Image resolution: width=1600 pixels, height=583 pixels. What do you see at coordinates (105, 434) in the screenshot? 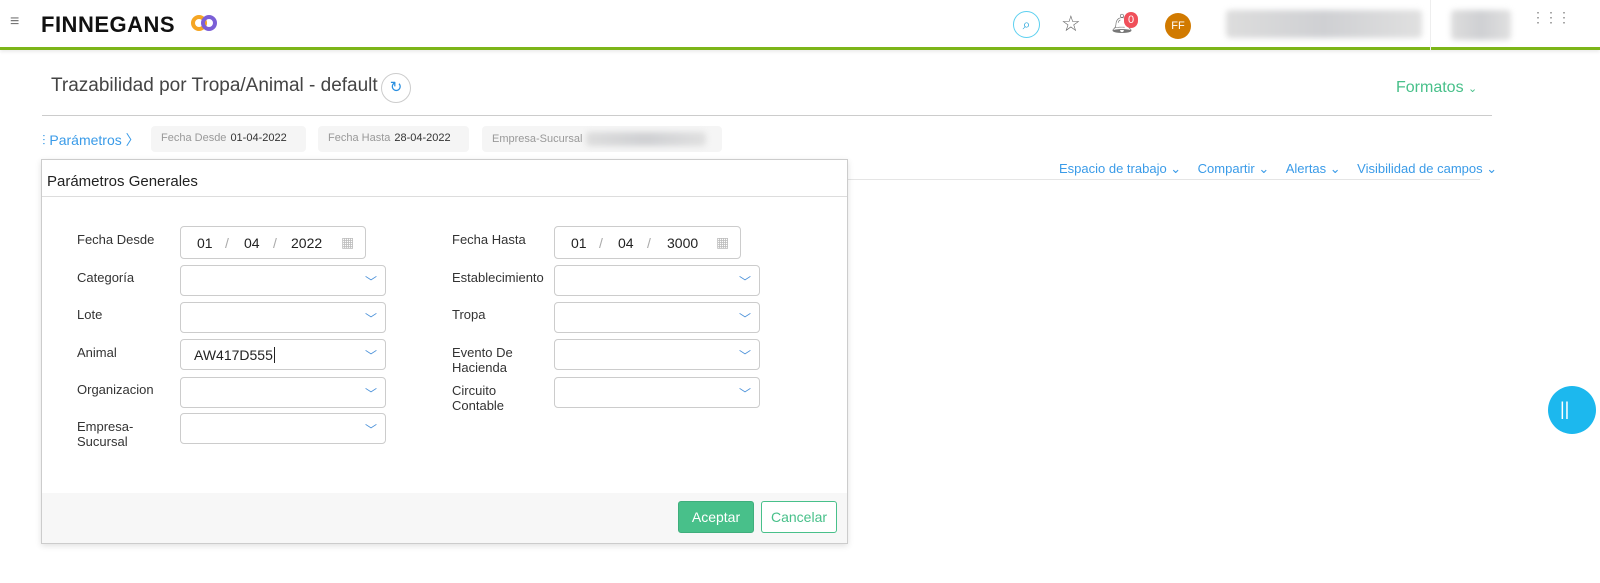
I see `empresa-sucursal-label: Empresa-Sucursal` at bounding box center [105, 434].